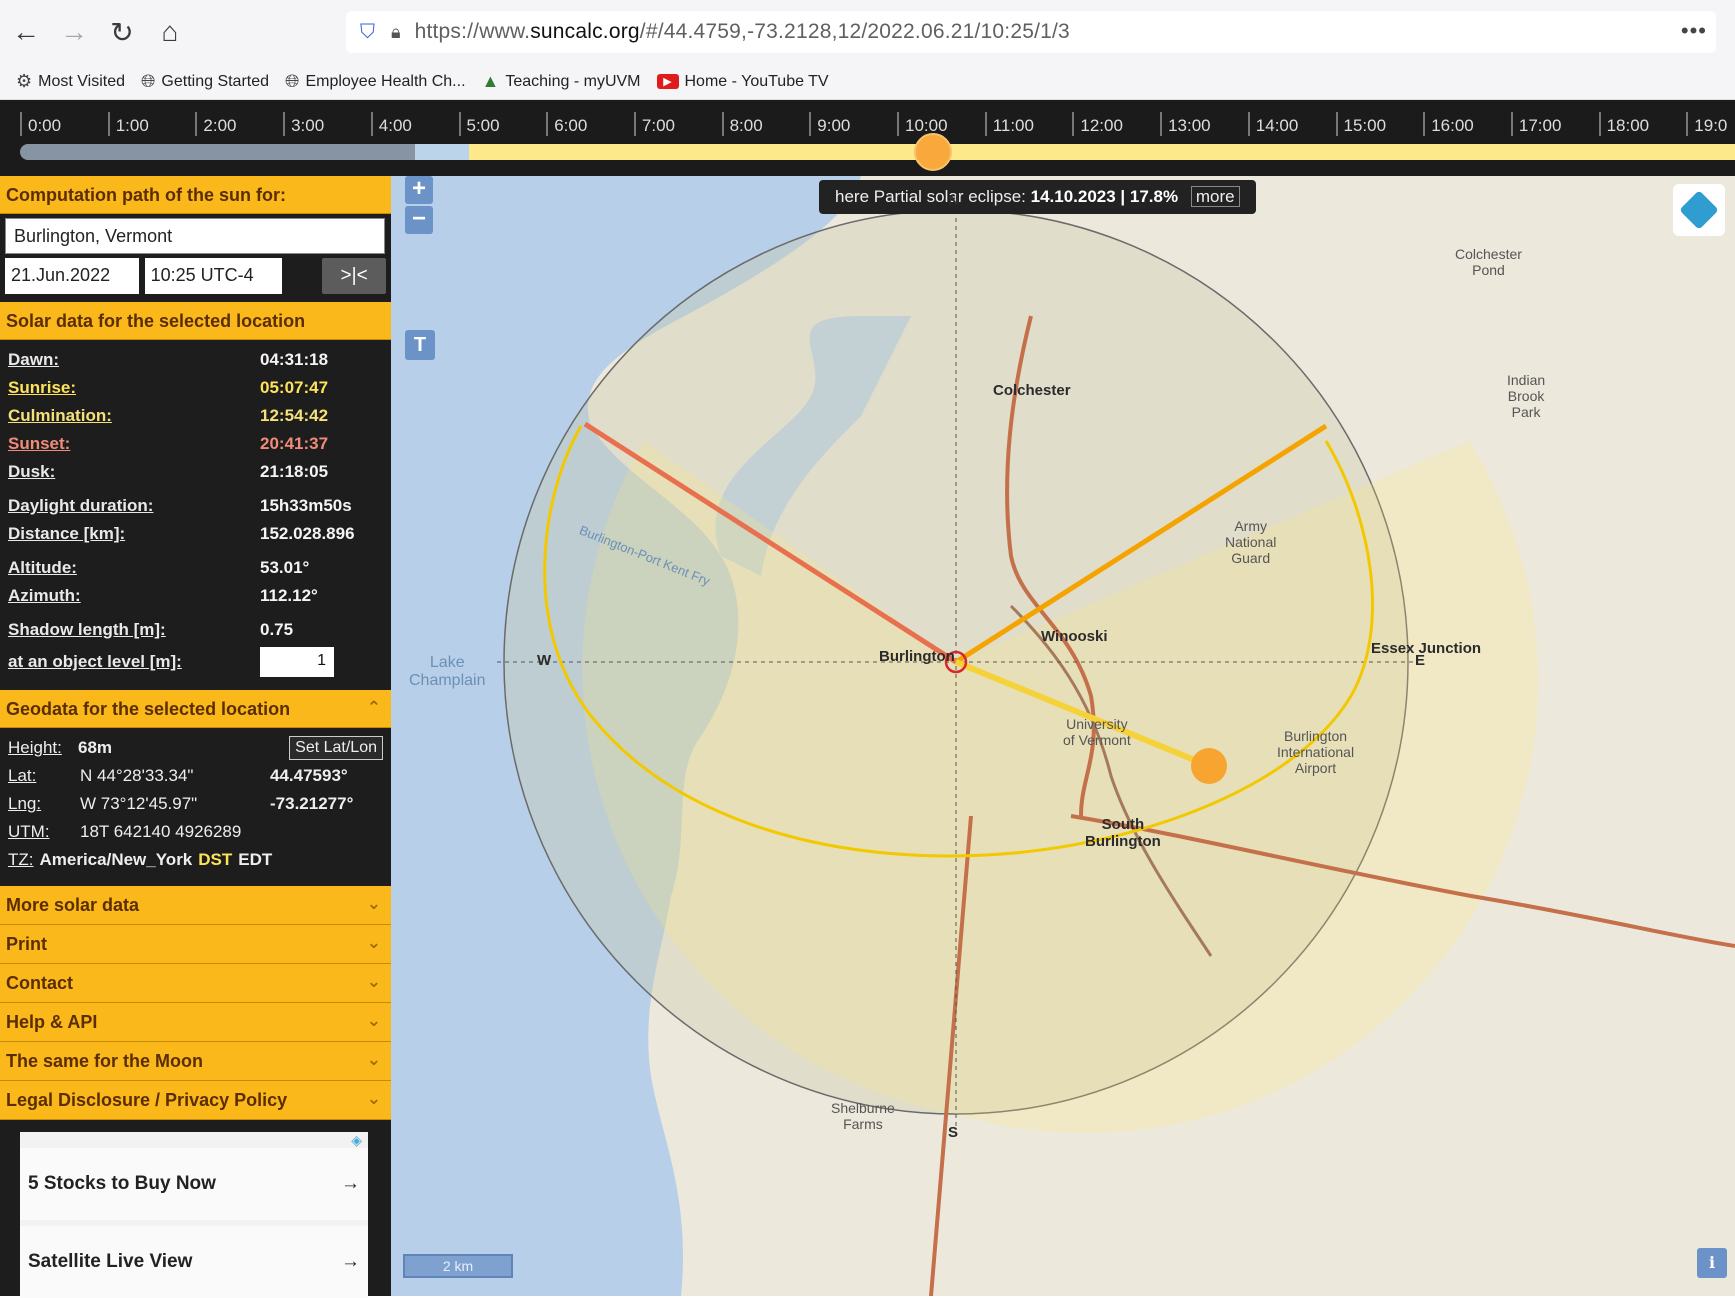  Describe the element at coordinates (312, 803) in the screenshot. I see `lng-decimal: -73.21277°` at that location.